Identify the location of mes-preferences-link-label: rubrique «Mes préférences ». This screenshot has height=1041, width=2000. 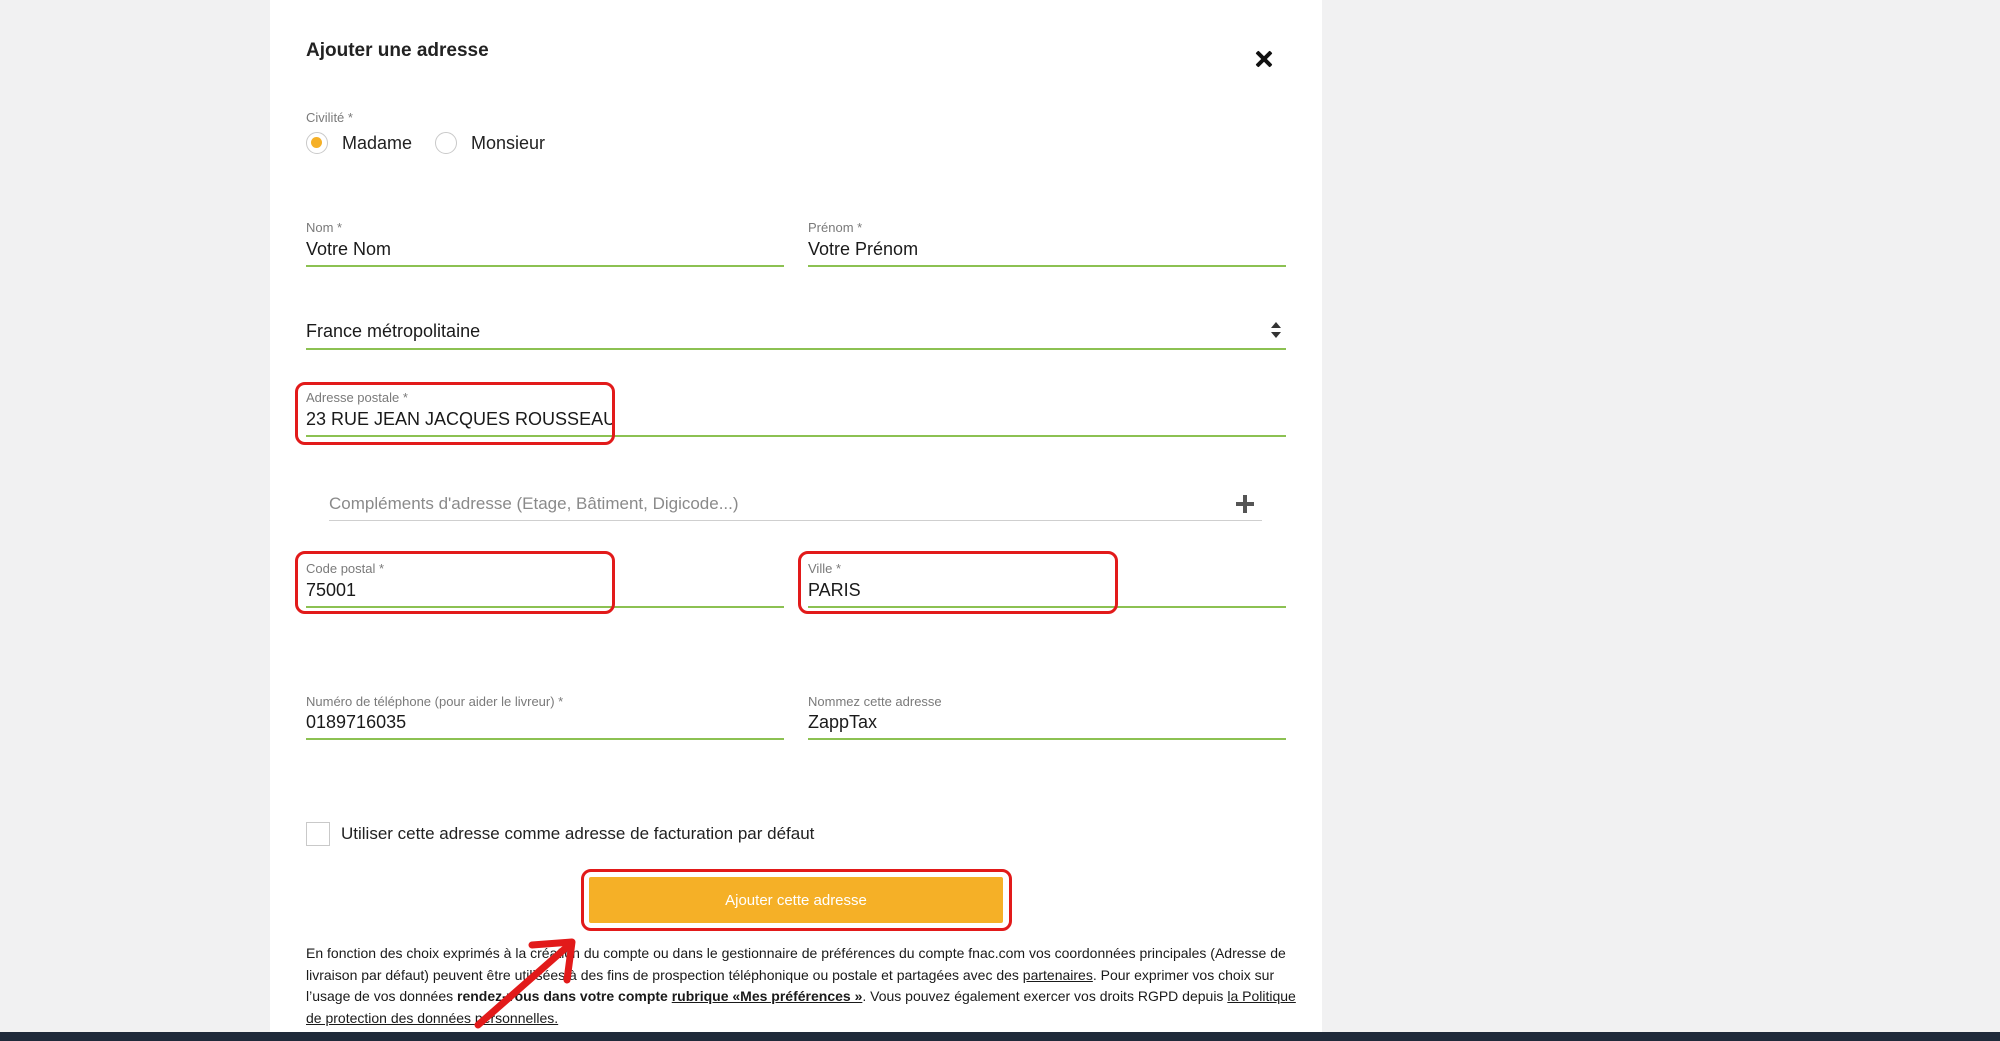
(767, 996).